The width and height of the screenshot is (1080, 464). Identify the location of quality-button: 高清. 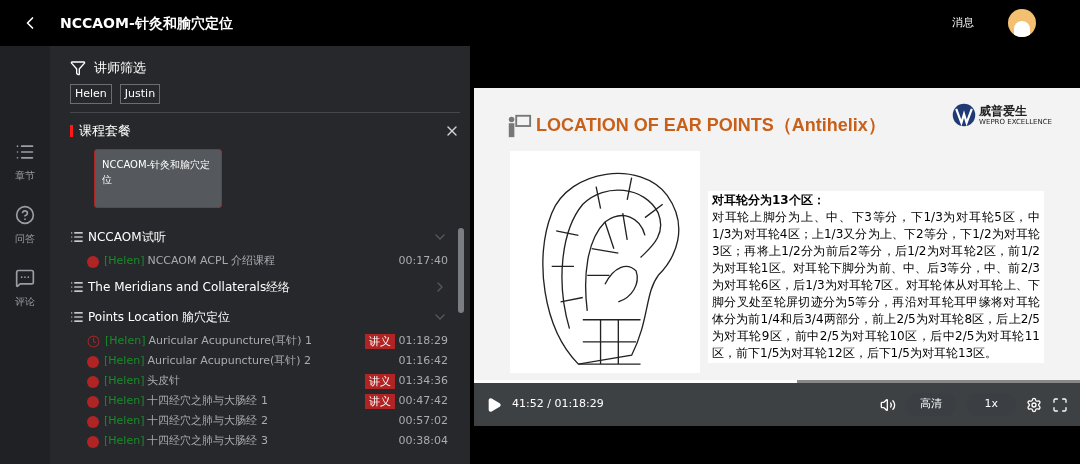
(931, 404).